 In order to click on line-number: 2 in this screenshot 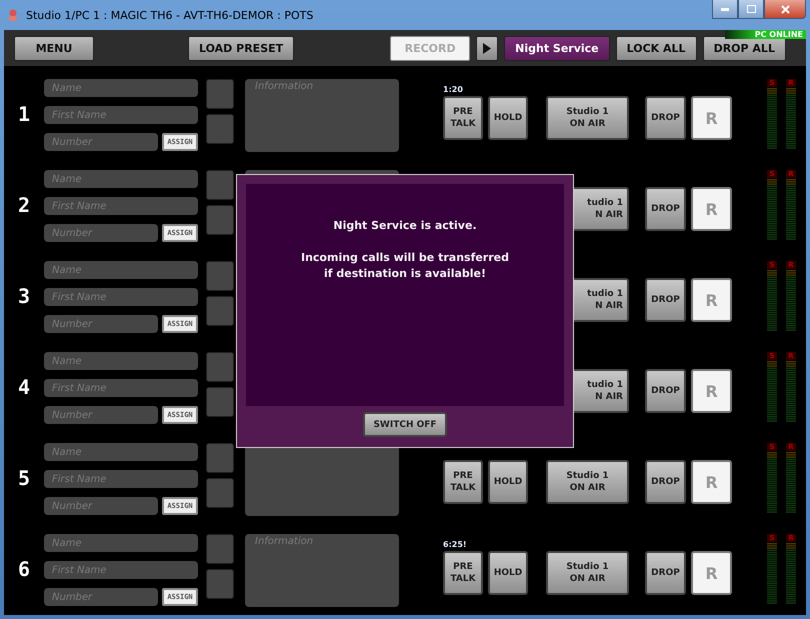, I will do `click(24, 204)`.